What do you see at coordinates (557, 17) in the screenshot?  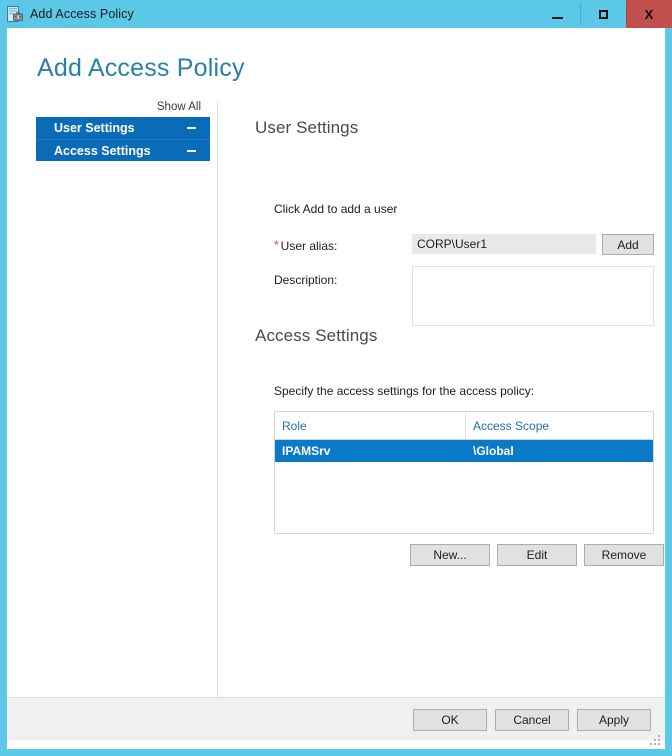 I see `minimize-icon` at bounding box center [557, 17].